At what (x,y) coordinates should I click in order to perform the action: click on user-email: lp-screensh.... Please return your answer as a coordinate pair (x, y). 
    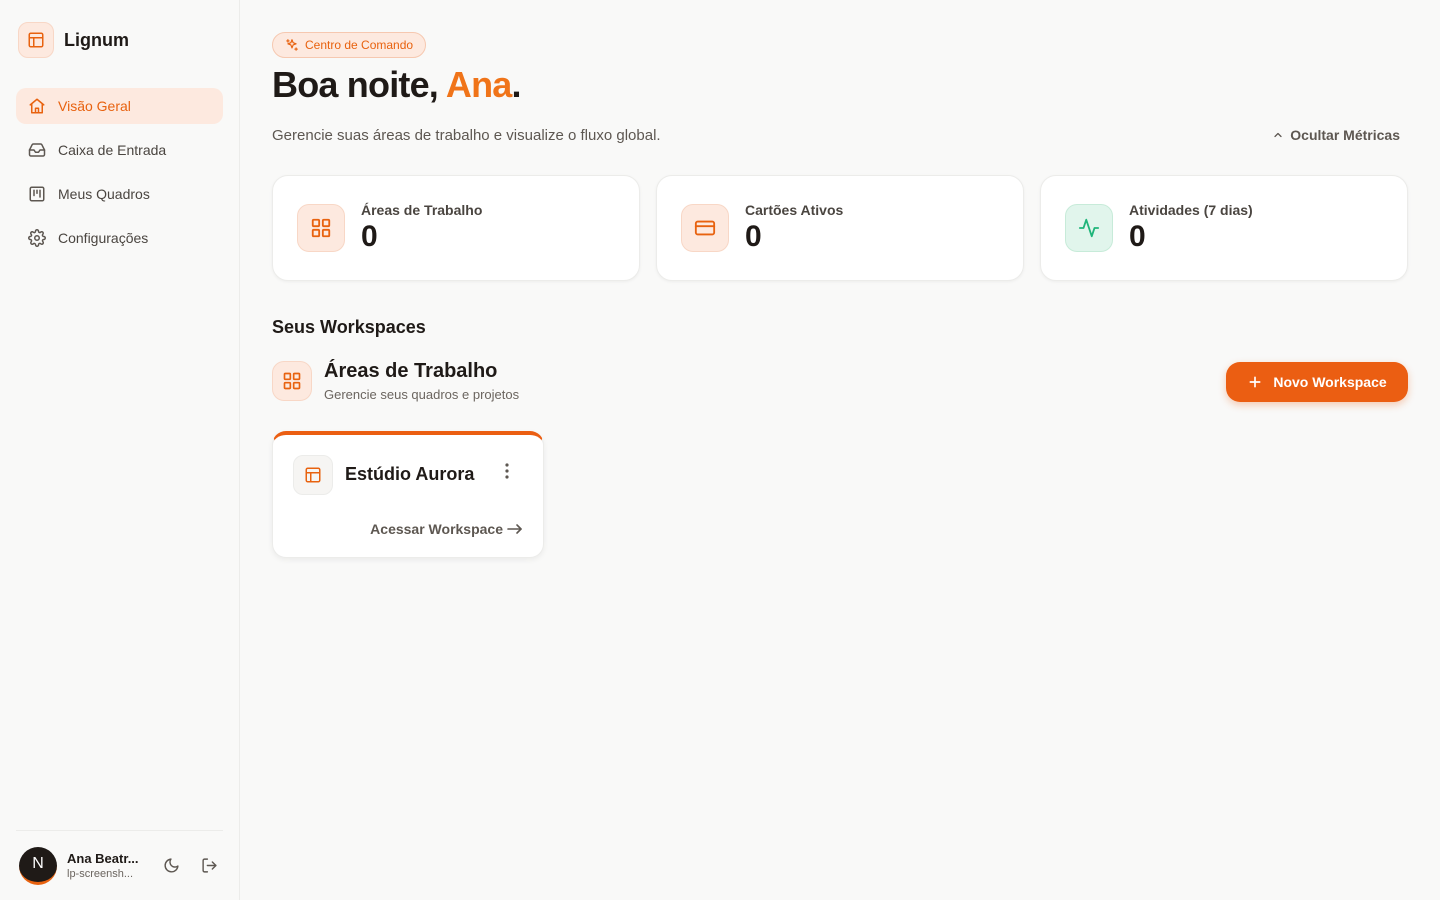
    Looking at the image, I should click on (100, 874).